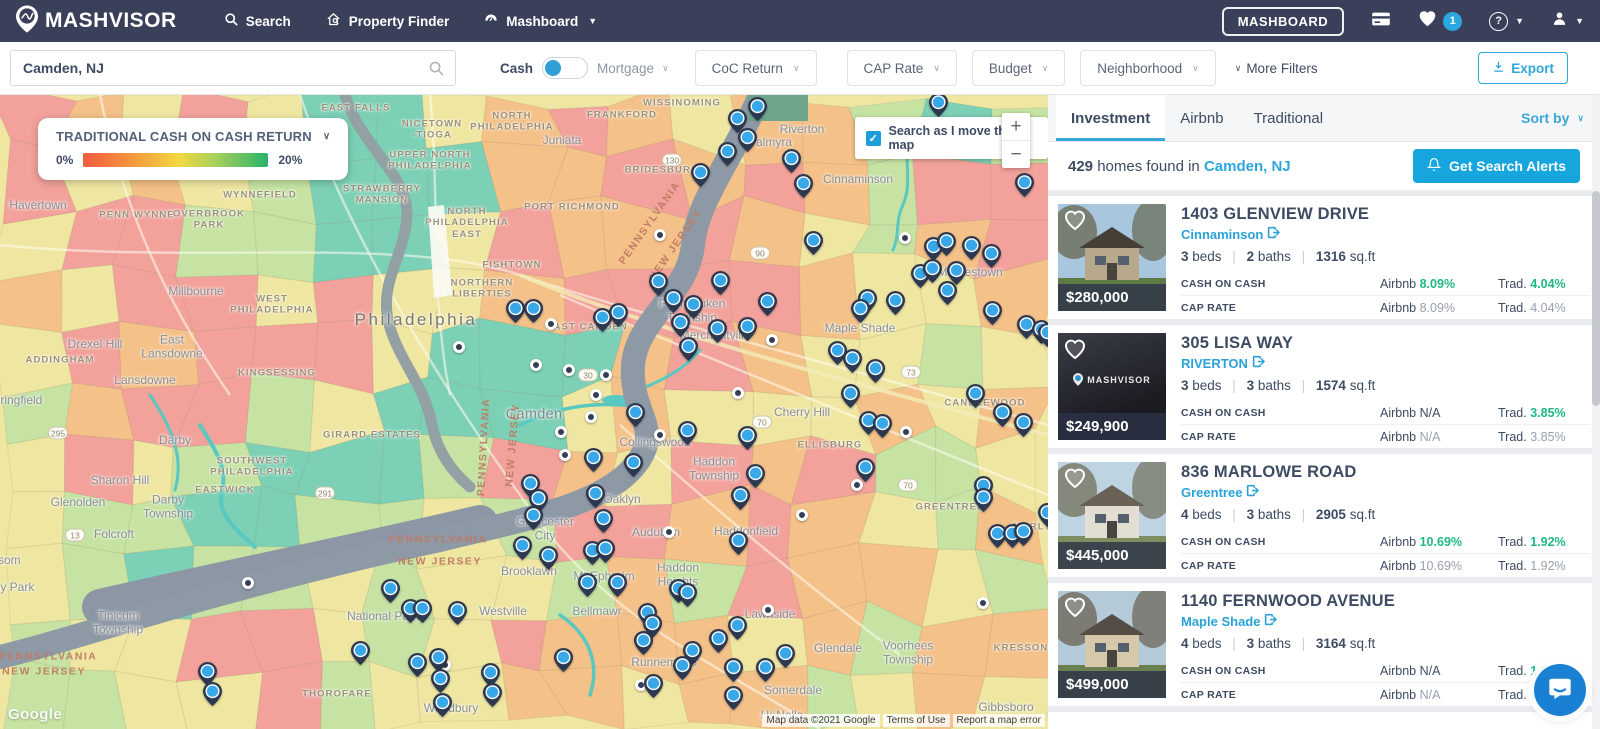  I want to click on scrollbar-thumb, so click(1596, 298).